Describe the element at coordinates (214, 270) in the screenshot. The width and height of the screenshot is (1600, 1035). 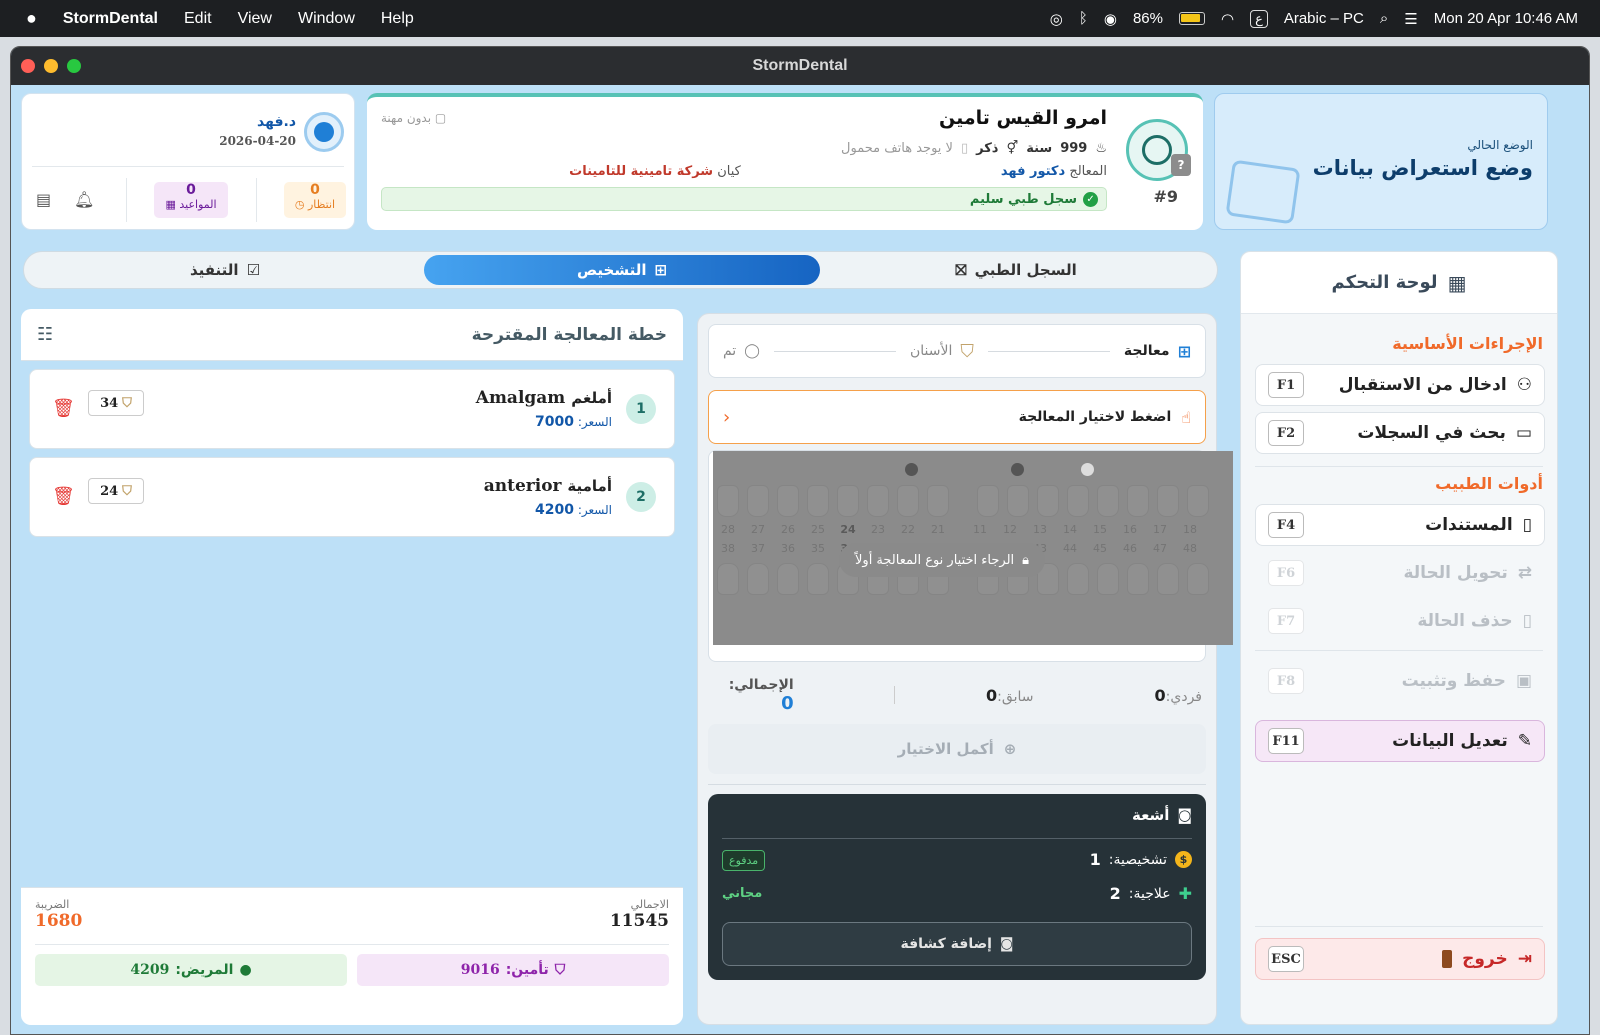
I see `tab-execution-label: التنفيذ` at that location.